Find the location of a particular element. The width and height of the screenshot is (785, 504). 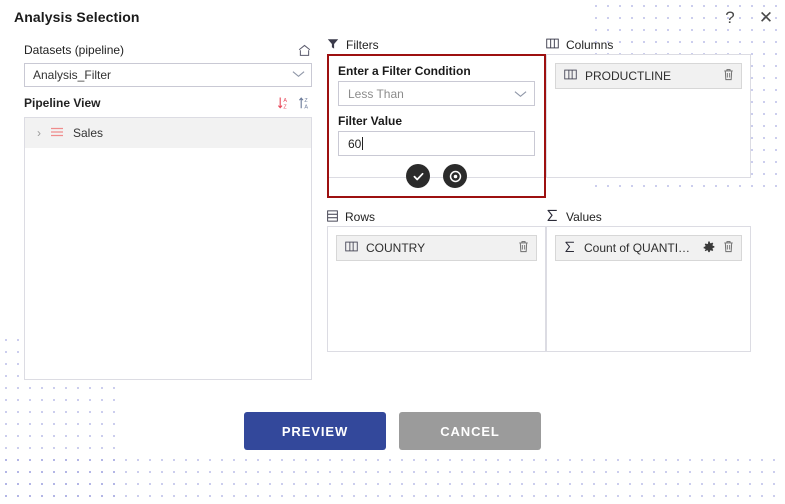

rows-panel: Rows COUNTRY is located at coordinates (436, 280).